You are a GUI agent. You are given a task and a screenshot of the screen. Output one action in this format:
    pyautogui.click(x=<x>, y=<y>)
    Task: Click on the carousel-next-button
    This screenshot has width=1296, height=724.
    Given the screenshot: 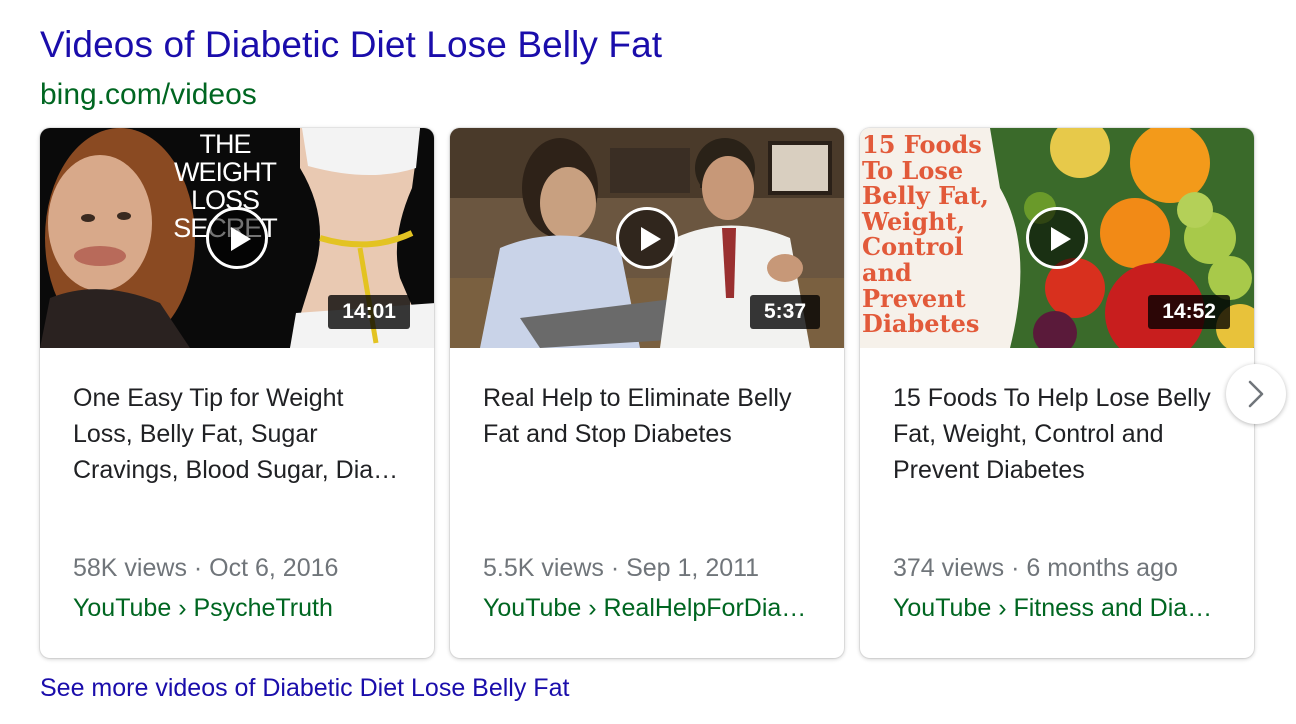 What is the action you would take?
    pyautogui.click(x=1256, y=394)
    